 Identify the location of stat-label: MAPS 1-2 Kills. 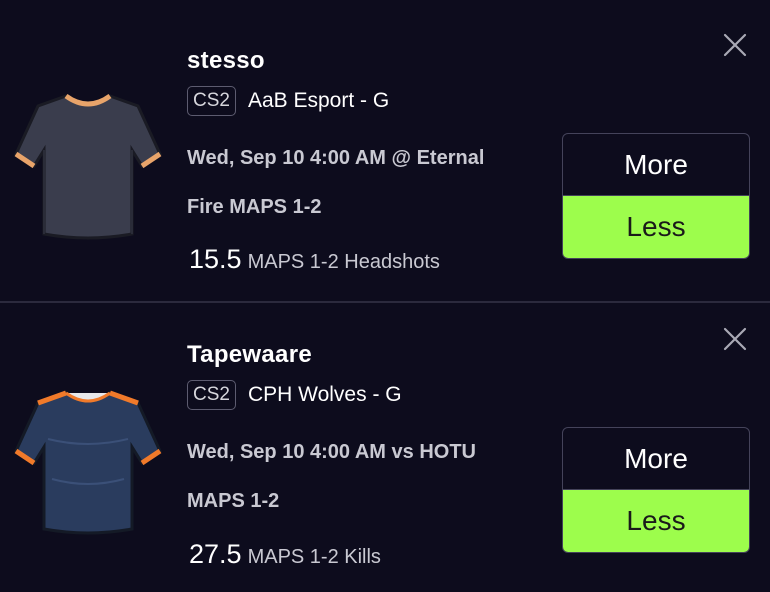
(314, 557).